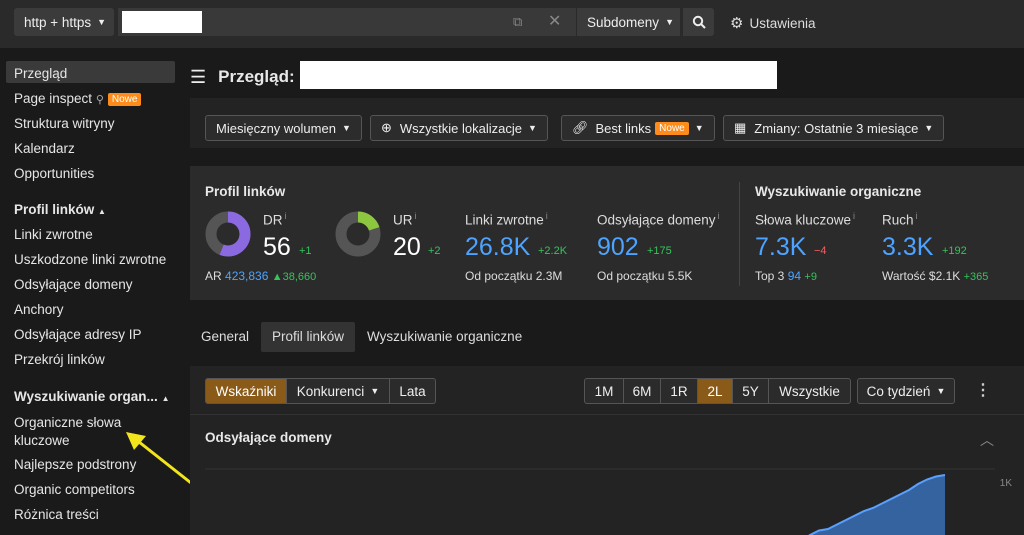 The width and height of the screenshot is (1024, 535). What do you see at coordinates (347, 22) in the screenshot?
I see `url-input: ⧉ ✕` at bounding box center [347, 22].